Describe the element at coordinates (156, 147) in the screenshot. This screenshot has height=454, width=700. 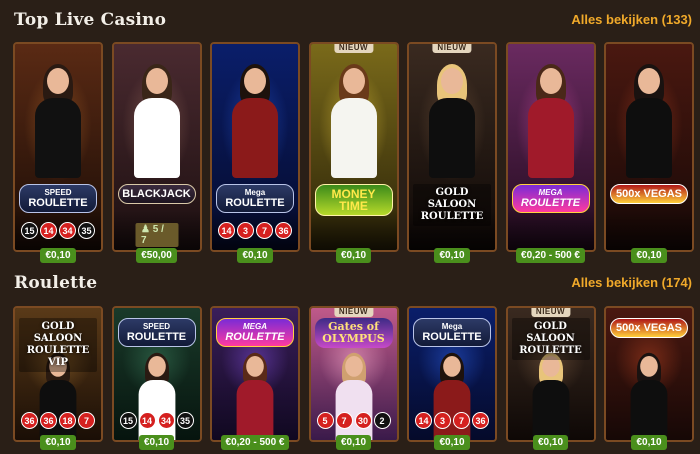
I see `game-card-blackjack: BLACKJACK ♟ 5 / 7` at that location.